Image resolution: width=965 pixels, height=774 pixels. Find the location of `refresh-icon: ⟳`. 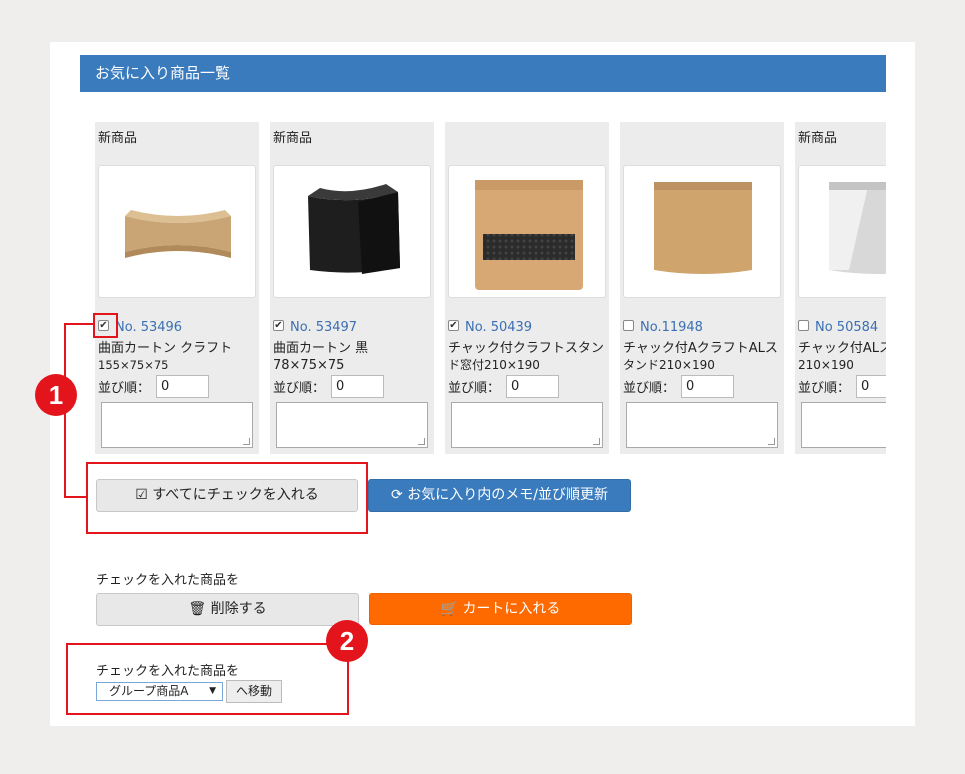

refresh-icon: ⟳ is located at coordinates (397, 495).